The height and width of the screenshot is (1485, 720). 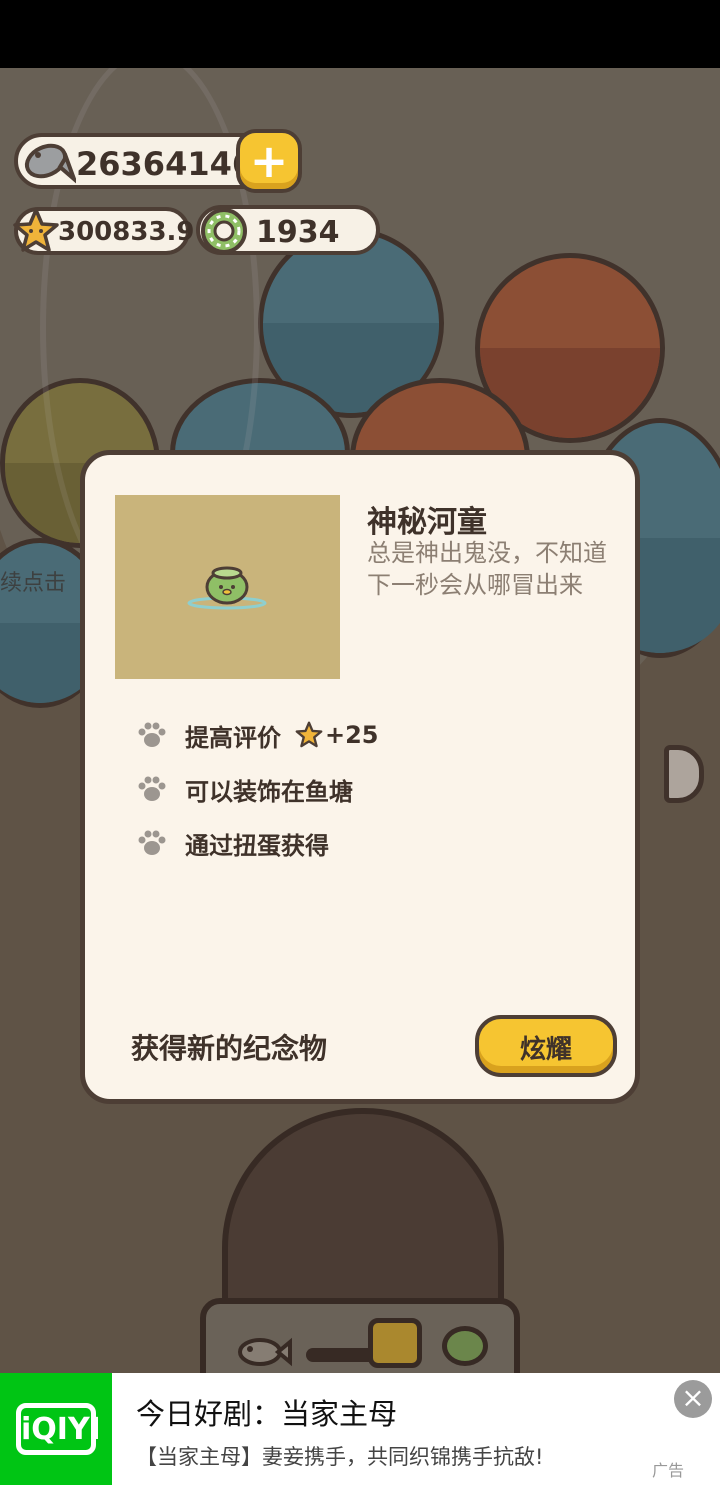 I want to click on rating-bonus: +25, so click(x=337, y=735).